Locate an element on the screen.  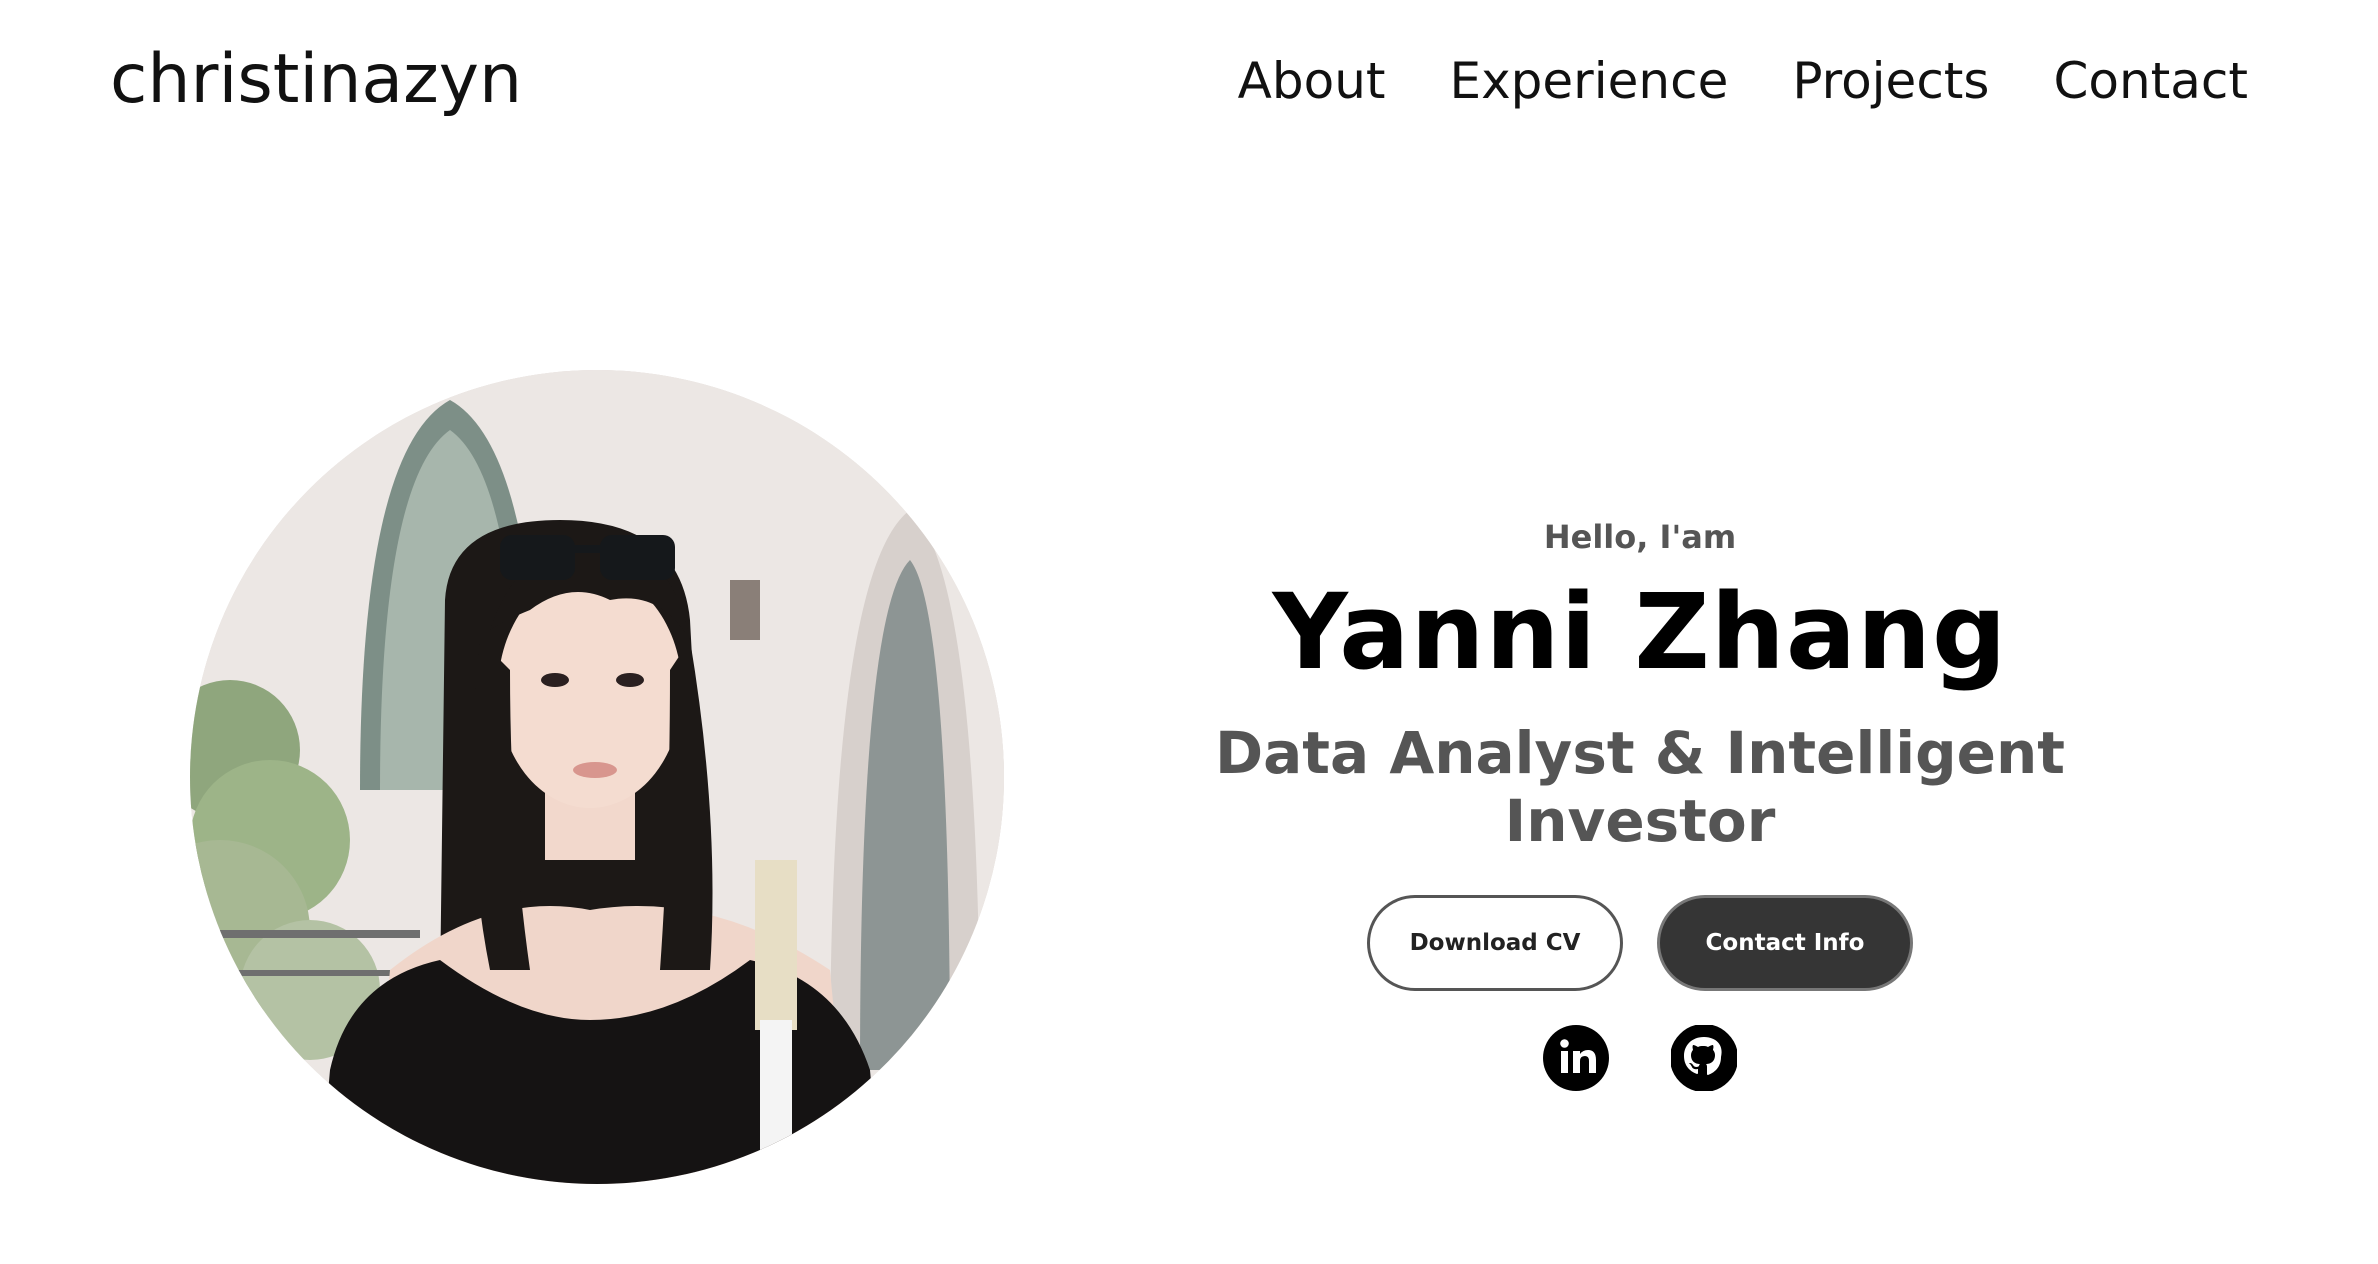
social-icons is located at coordinates (1640, 1058).